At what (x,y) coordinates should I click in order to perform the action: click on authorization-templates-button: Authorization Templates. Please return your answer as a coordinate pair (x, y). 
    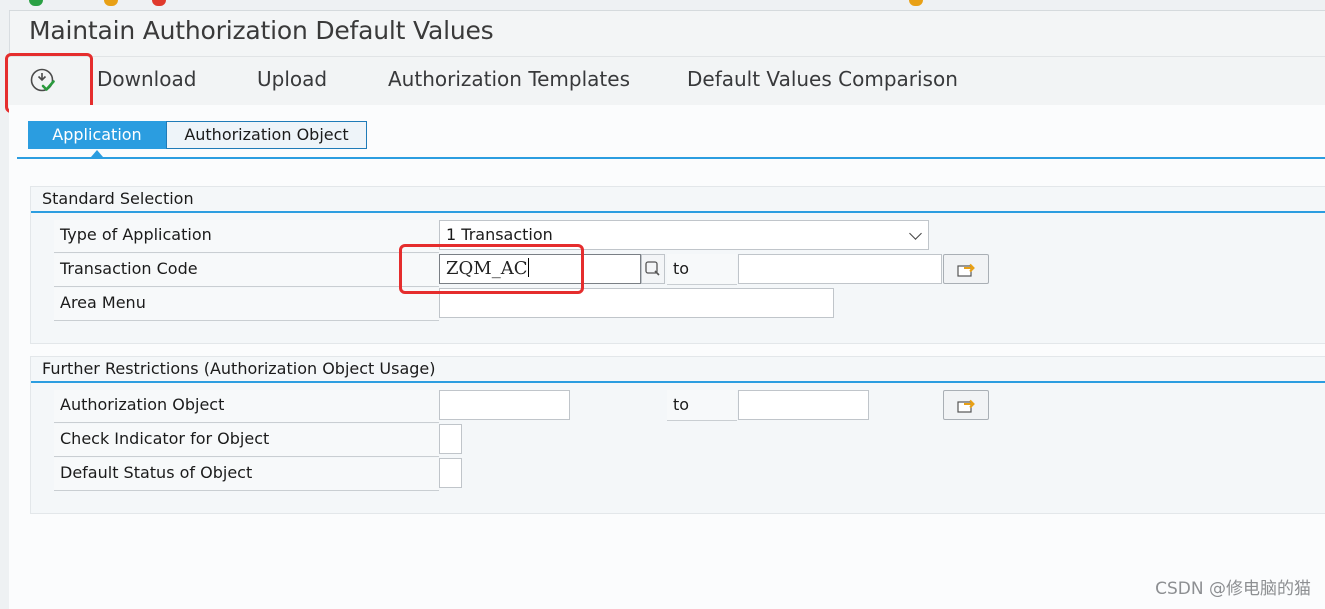
    Looking at the image, I should click on (509, 79).